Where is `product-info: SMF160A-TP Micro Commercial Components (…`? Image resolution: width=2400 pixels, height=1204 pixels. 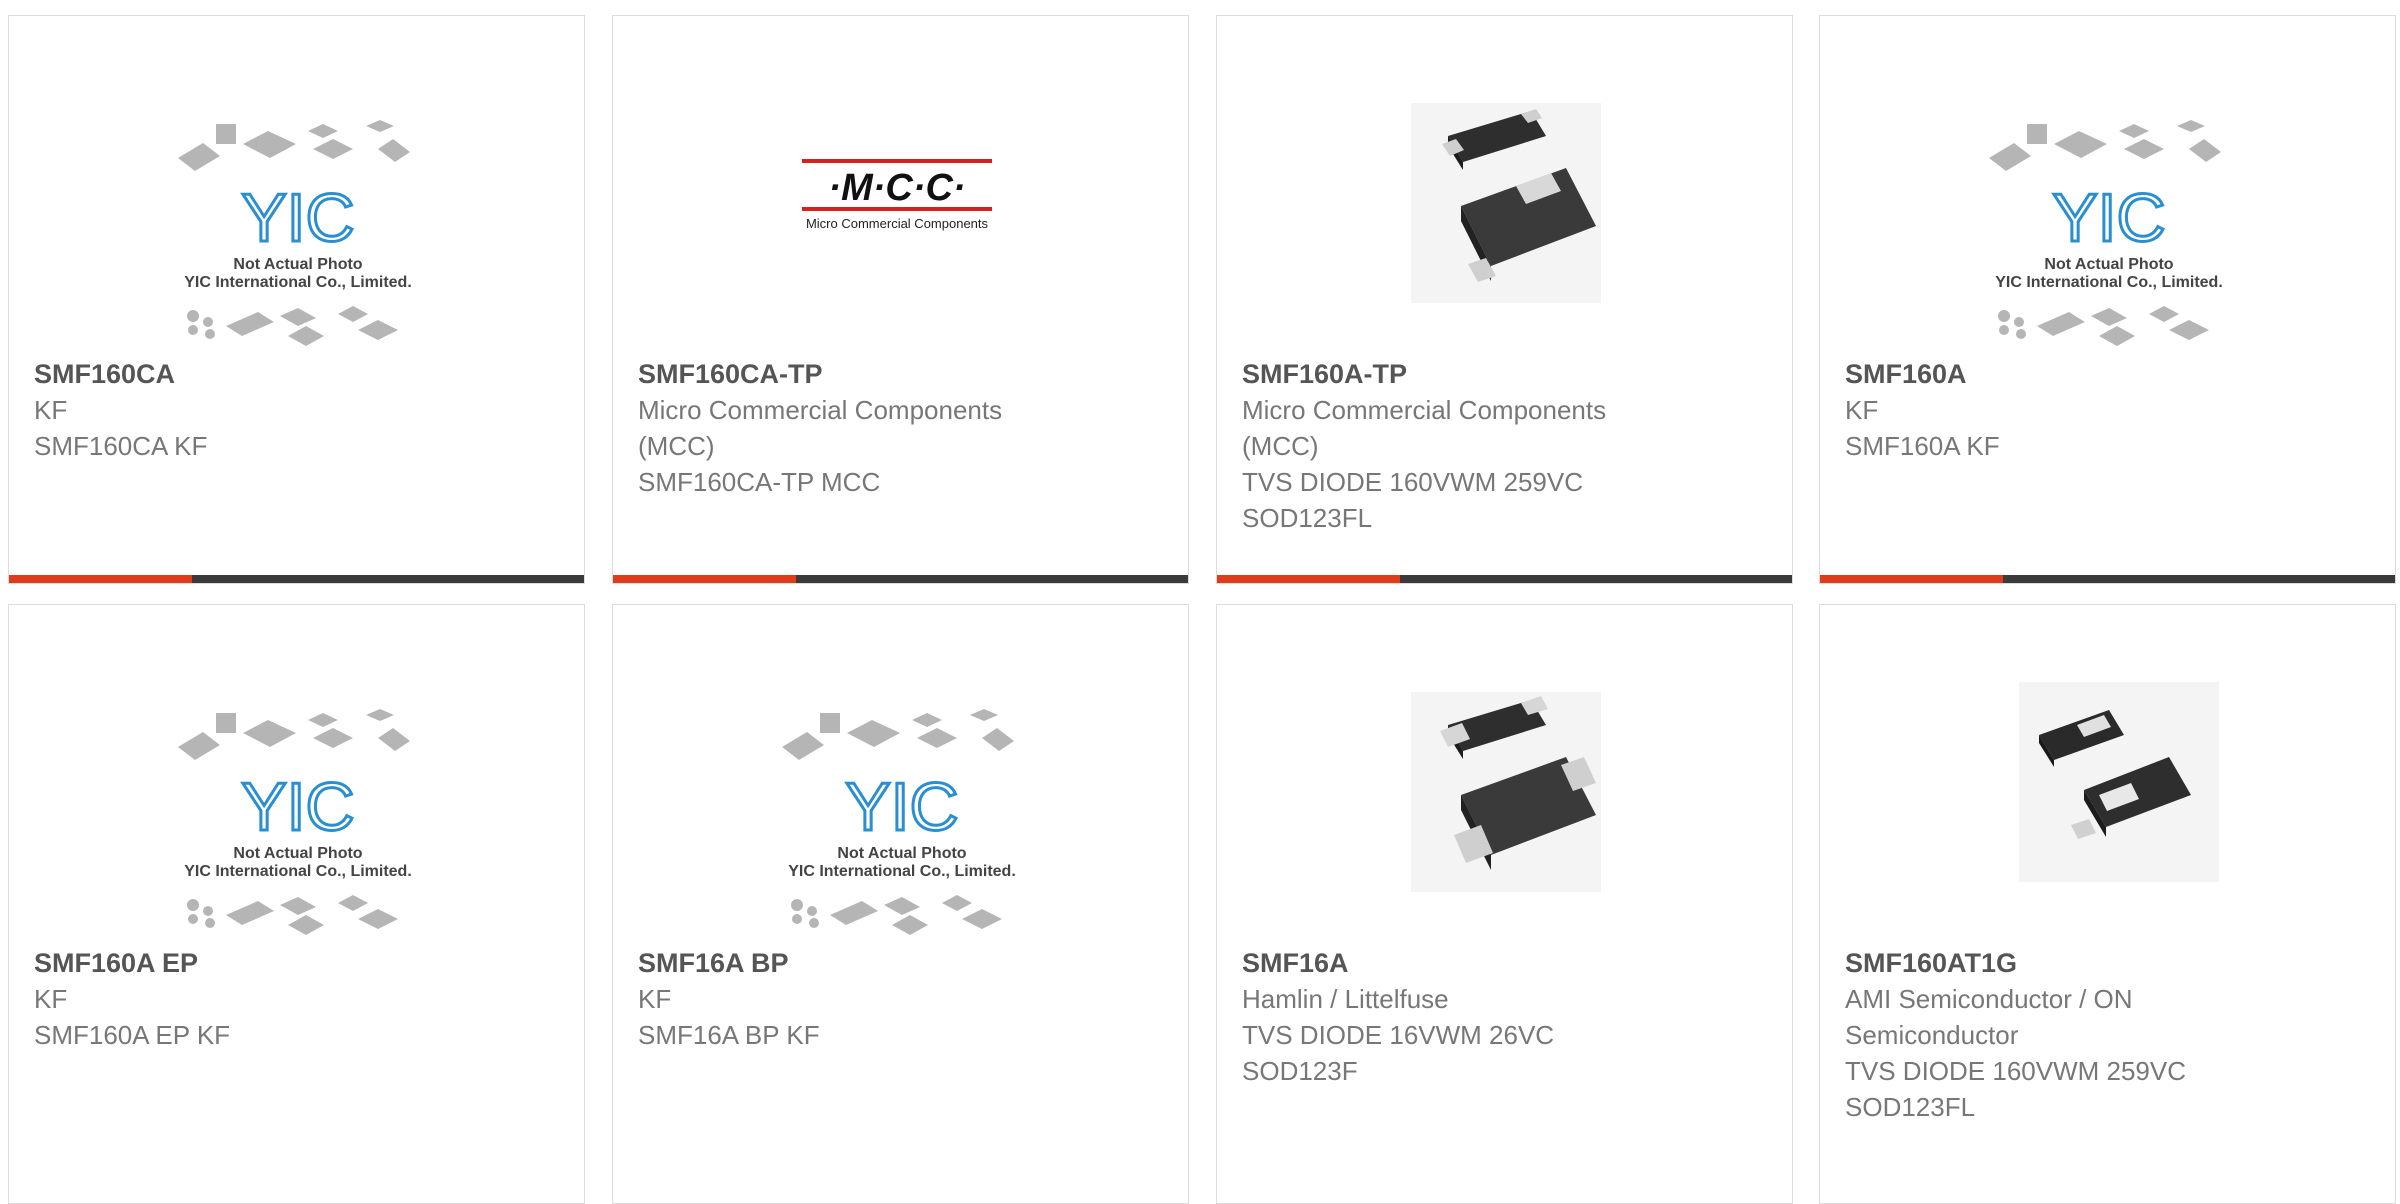 product-info: SMF160A-TP Micro Commercial Components (… is located at coordinates (1507, 446).